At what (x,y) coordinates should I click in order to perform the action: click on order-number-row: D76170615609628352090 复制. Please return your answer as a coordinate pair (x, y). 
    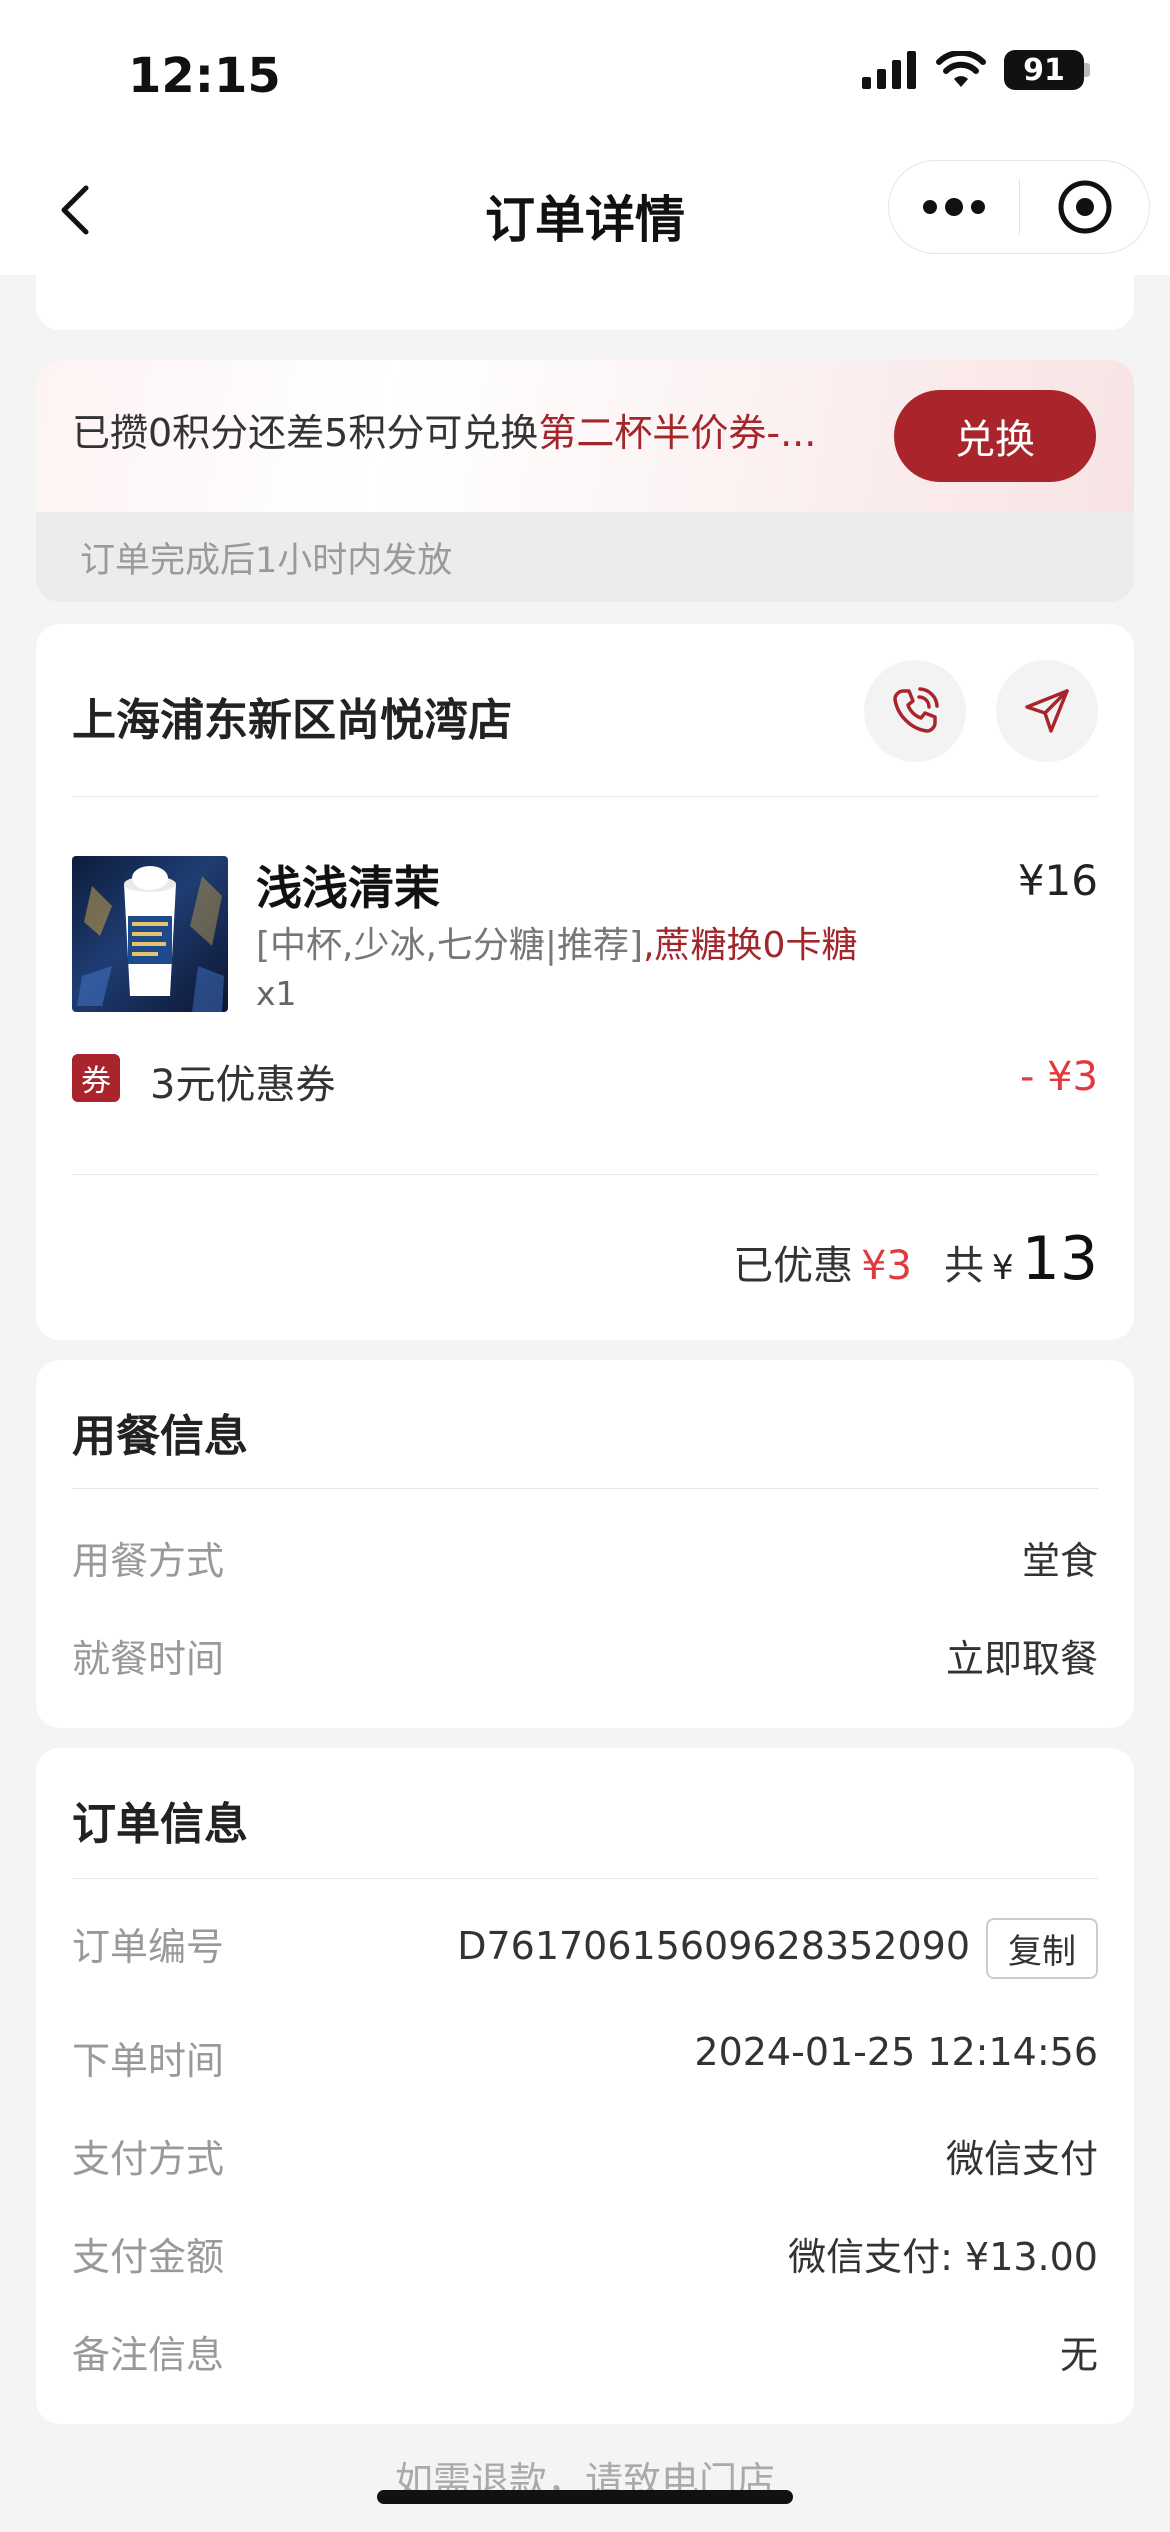
    Looking at the image, I should click on (777, 1948).